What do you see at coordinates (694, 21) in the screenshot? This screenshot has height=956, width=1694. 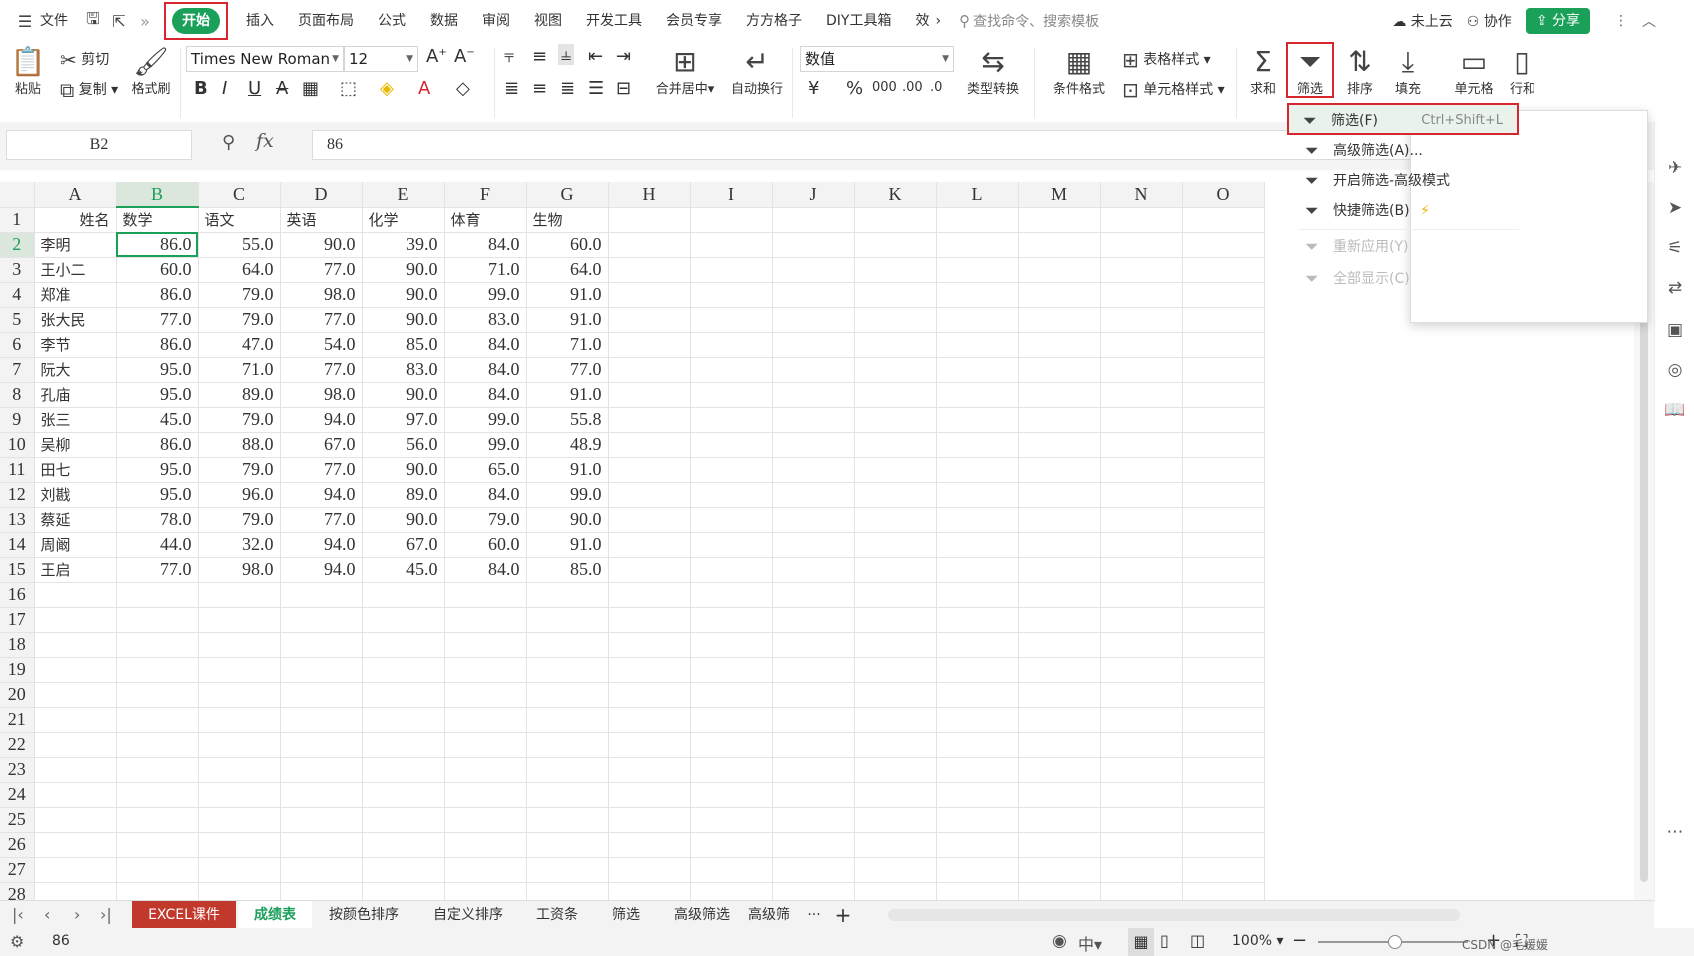 I see `tab-member: 会员专享` at bounding box center [694, 21].